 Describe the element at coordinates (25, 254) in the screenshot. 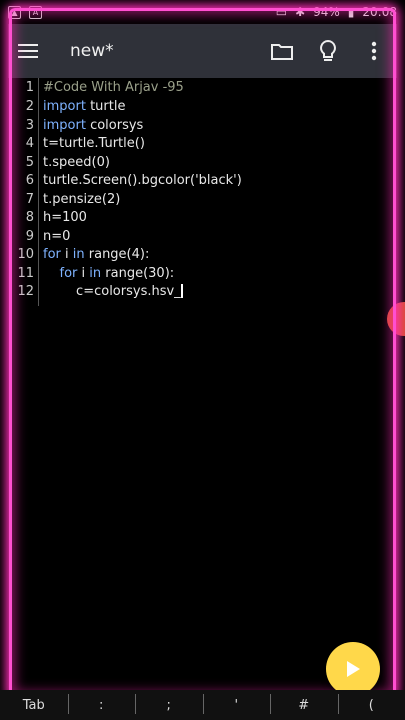

I see `line-number: 10` at that location.